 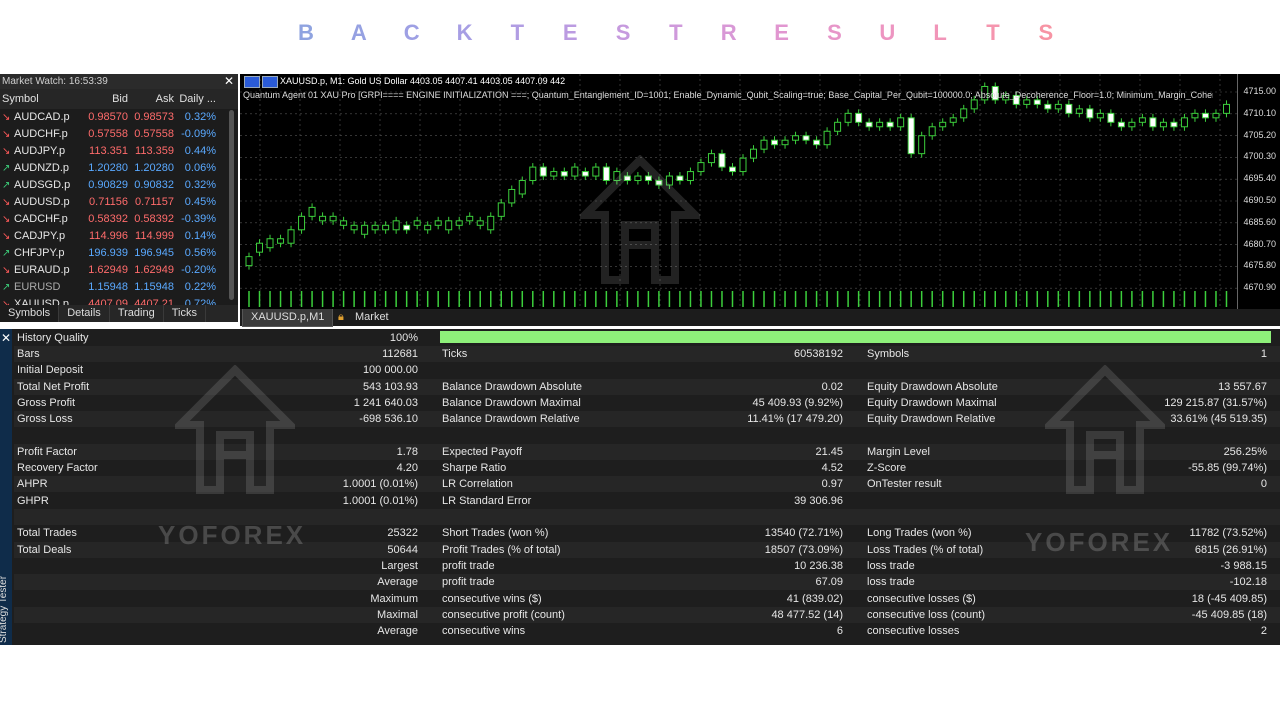 I want to click on tab-details: Details, so click(x=84, y=313).